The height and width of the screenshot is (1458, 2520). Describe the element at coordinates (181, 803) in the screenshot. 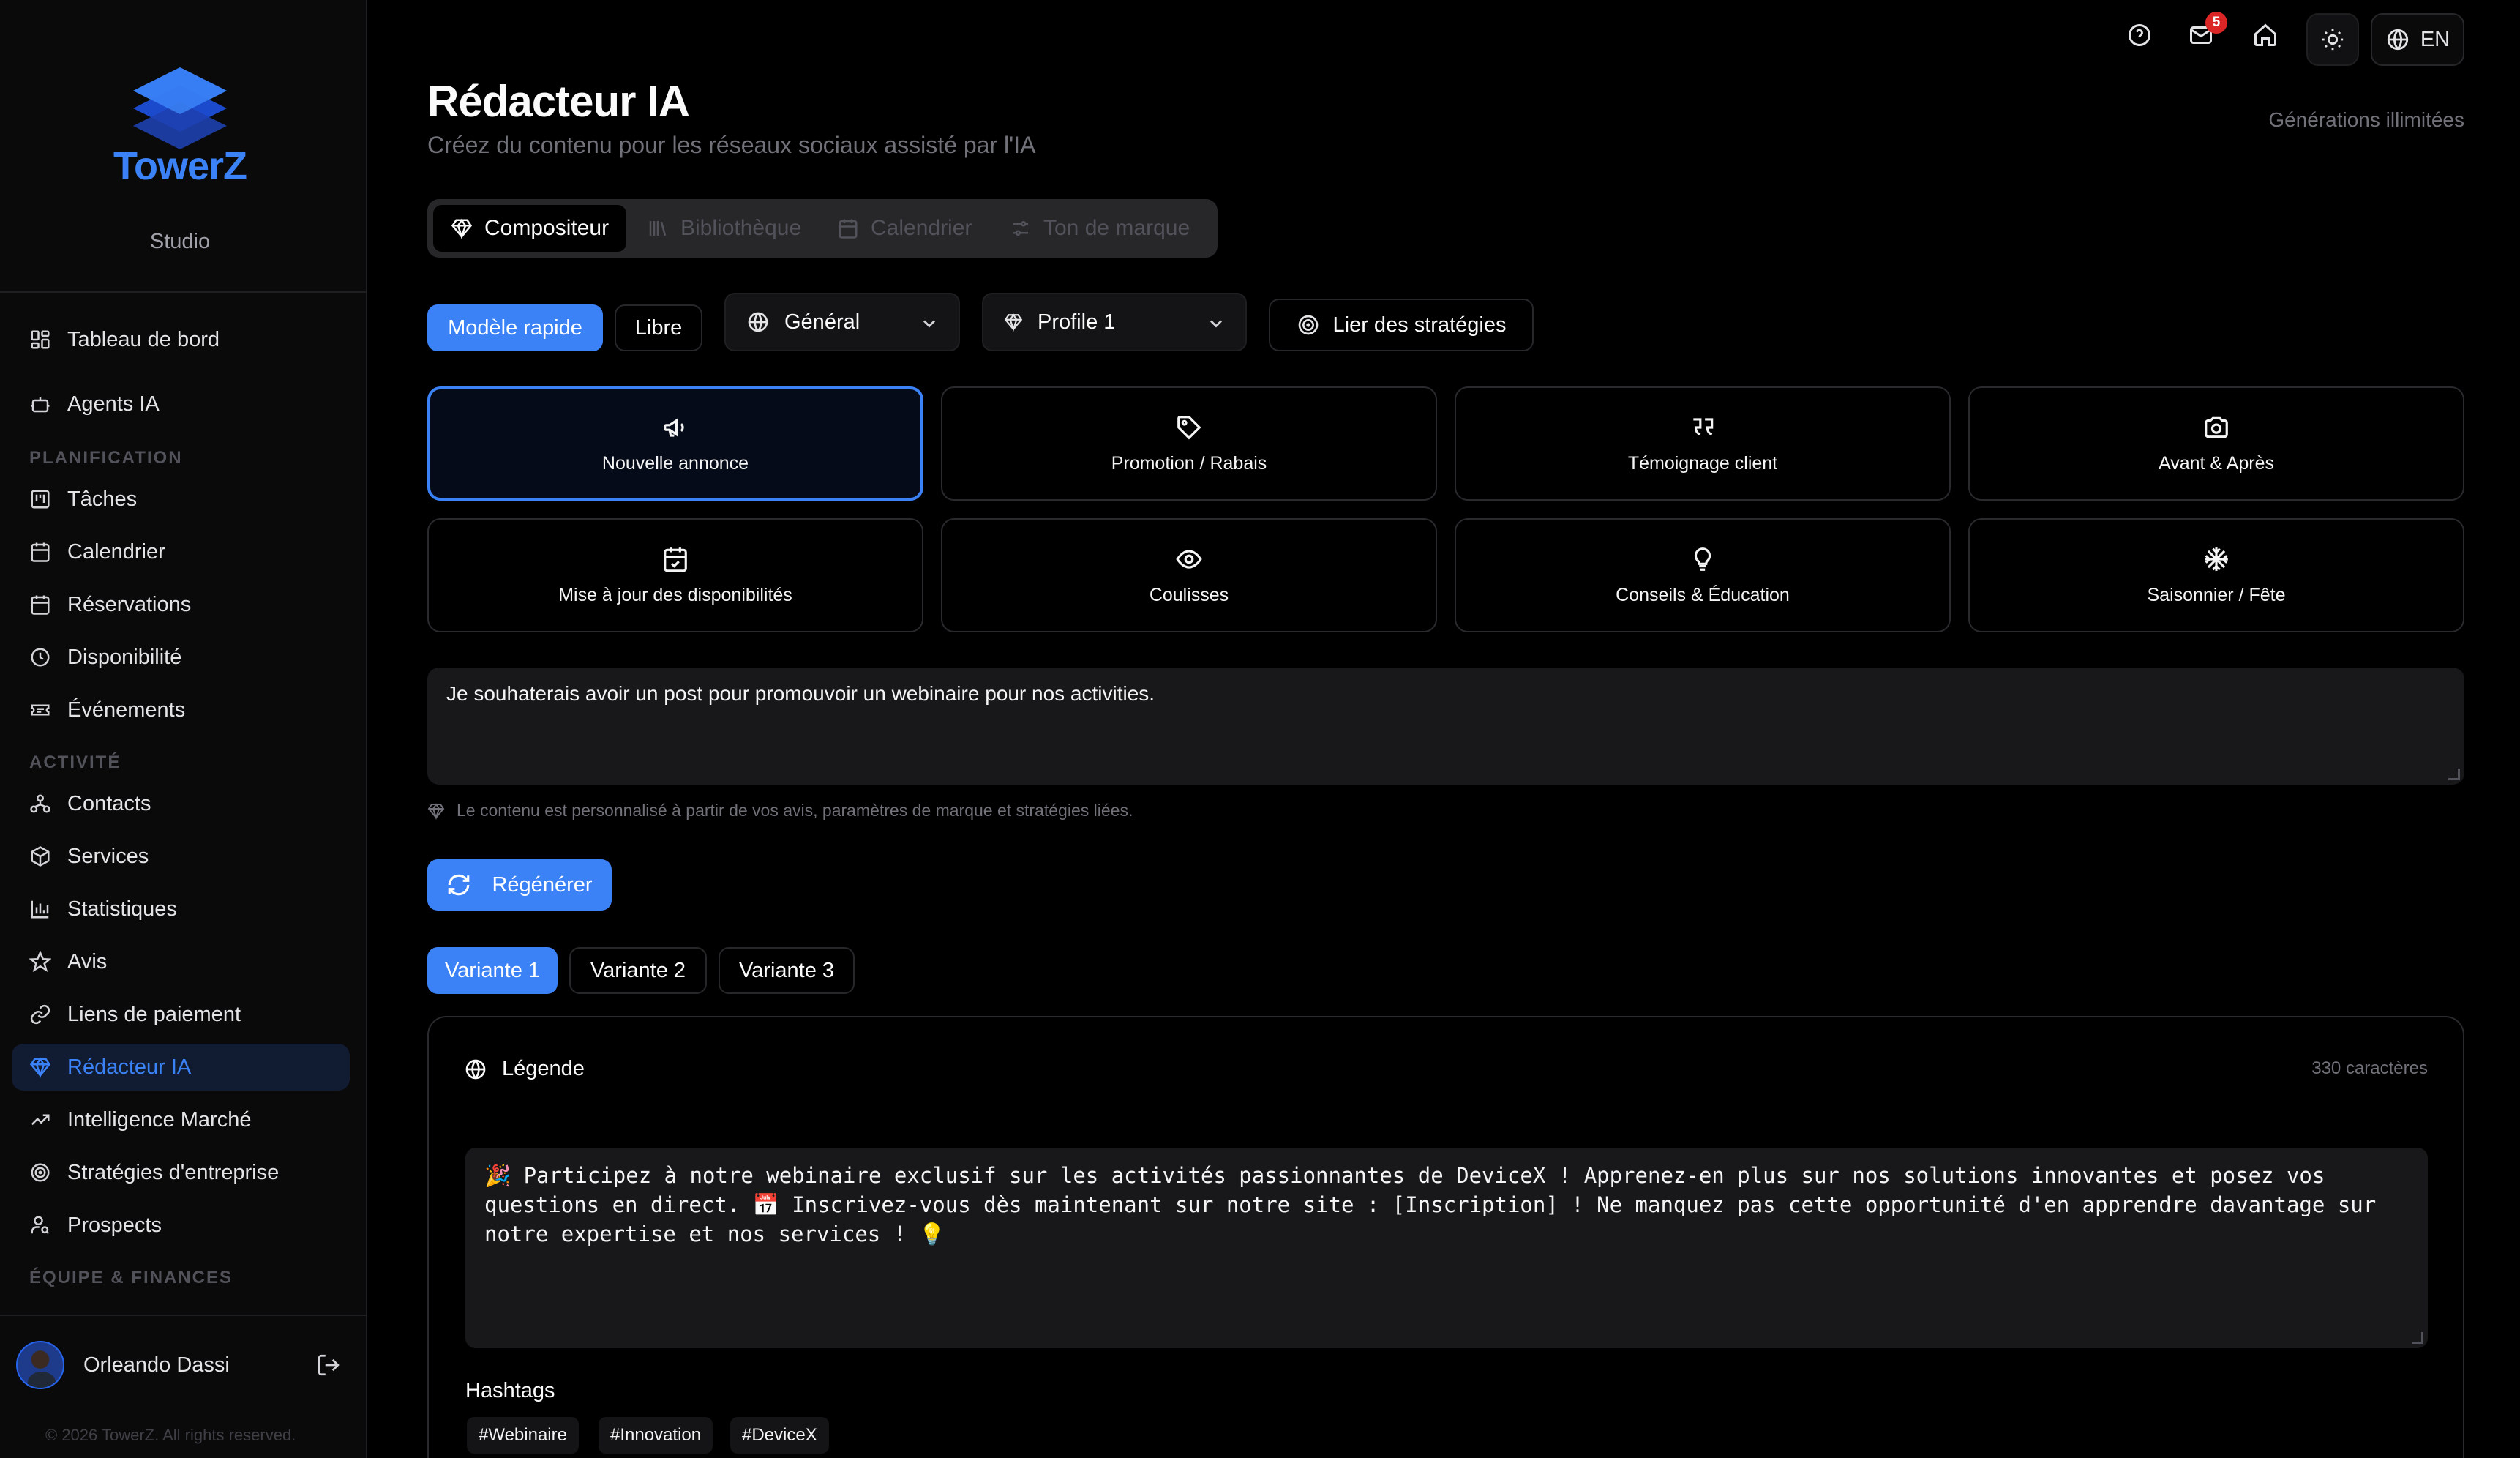

I see `sidebar-item-contacts: Contacts` at that location.